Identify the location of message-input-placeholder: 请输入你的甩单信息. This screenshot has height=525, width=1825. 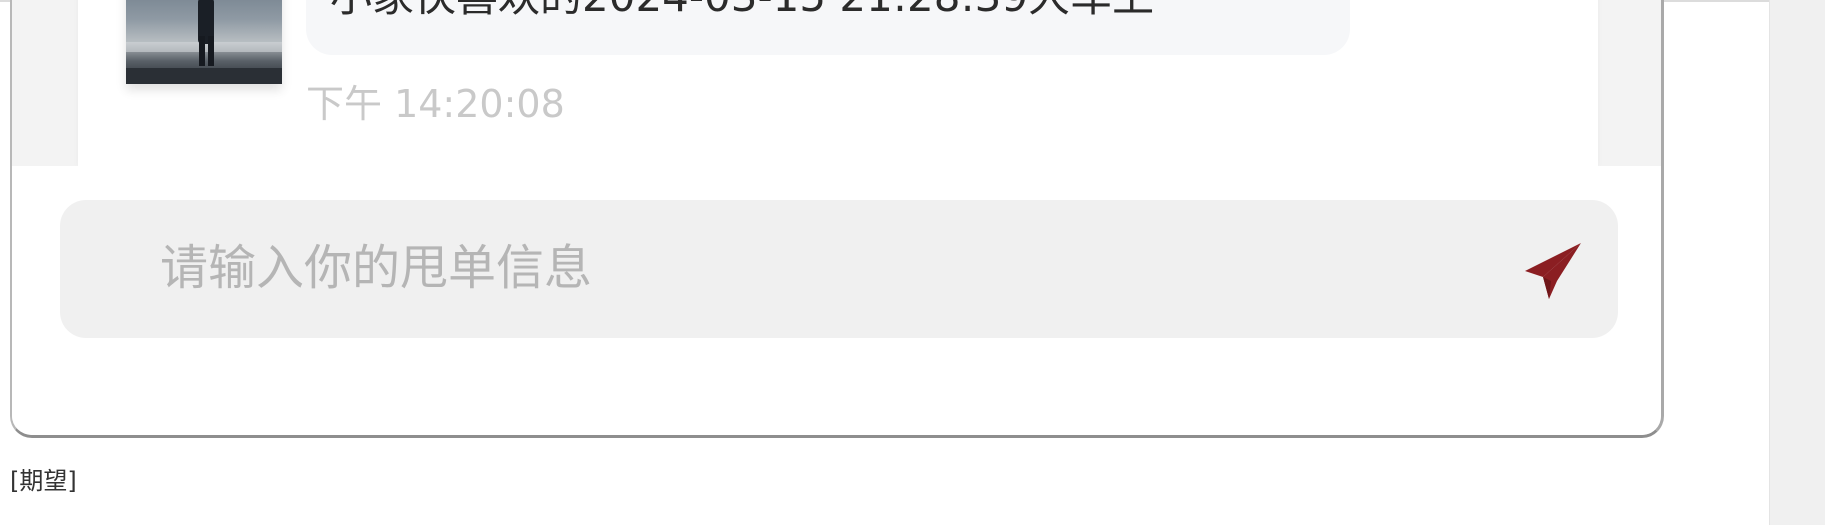
(376, 268).